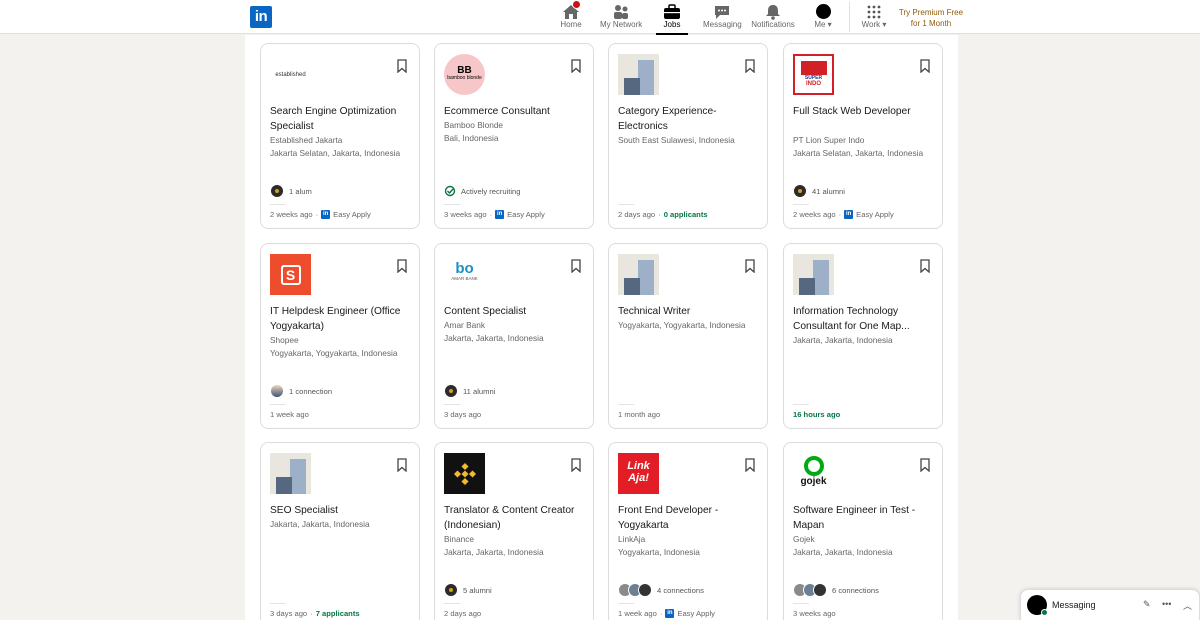 The width and height of the screenshot is (1200, 620). I want to click on company-logo-box: bo AMAR BANK, so click(464, 274).